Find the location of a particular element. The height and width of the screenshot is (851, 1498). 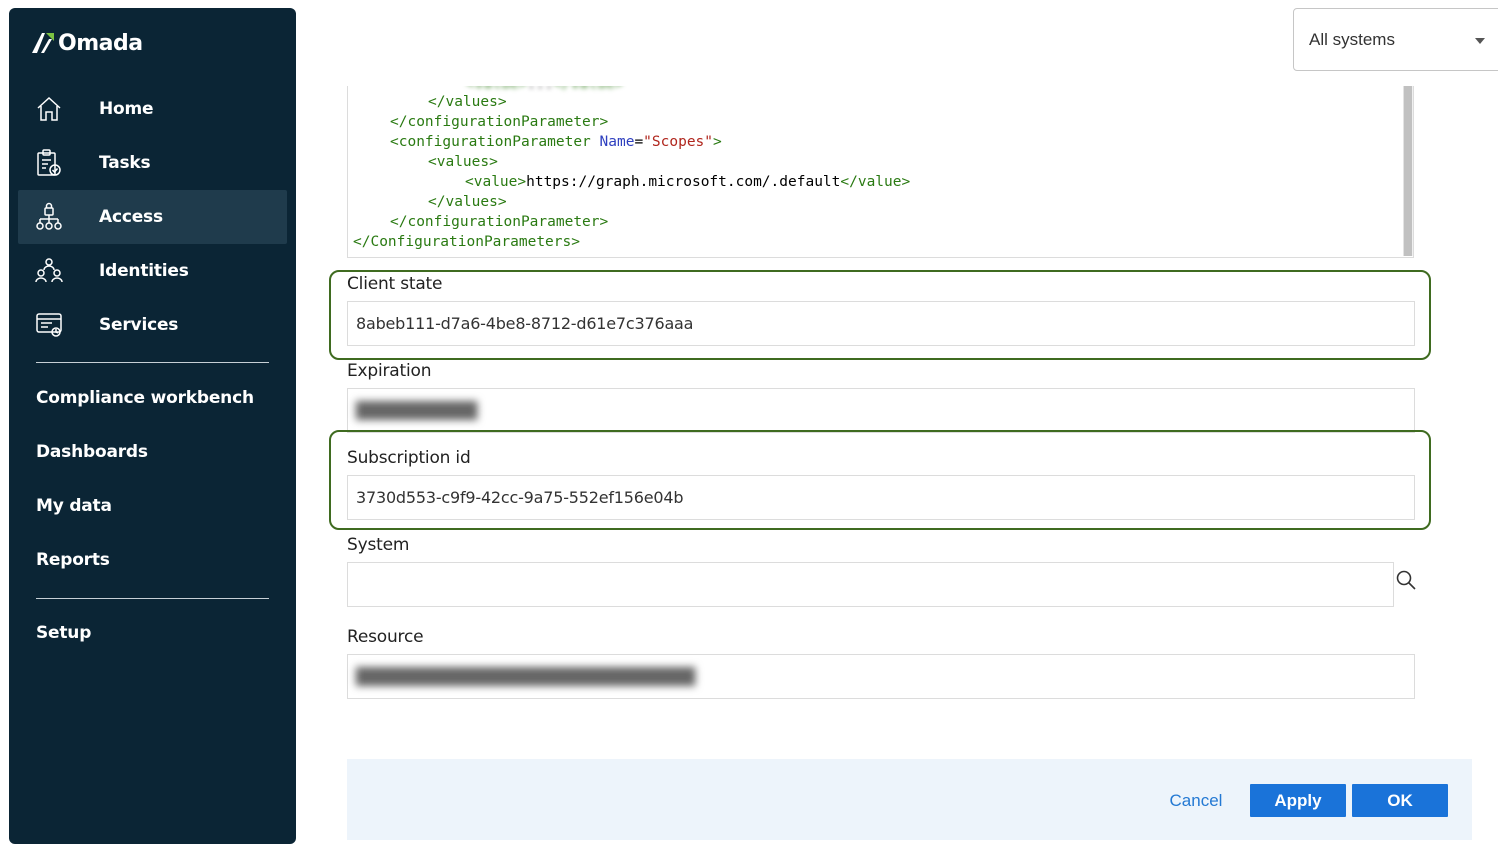

omada-logo: Omada is located at coordinates (86, 43).